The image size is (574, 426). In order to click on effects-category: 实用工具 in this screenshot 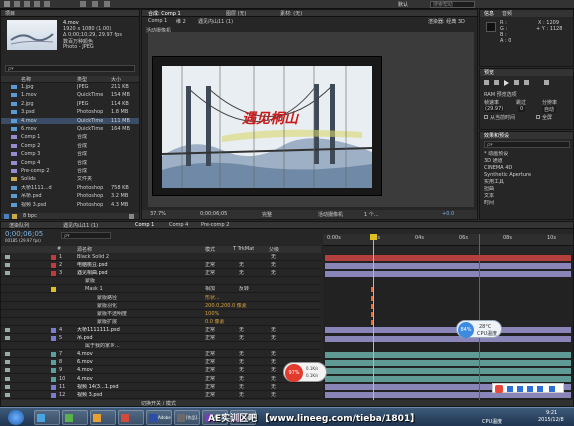, I will do `click(528, 182)`.